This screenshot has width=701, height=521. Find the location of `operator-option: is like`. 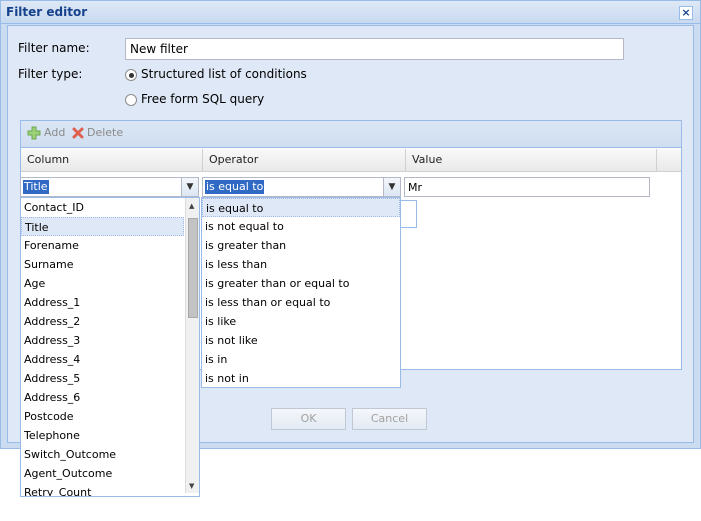

operator-option: is like is located at coordinates (301, 321).